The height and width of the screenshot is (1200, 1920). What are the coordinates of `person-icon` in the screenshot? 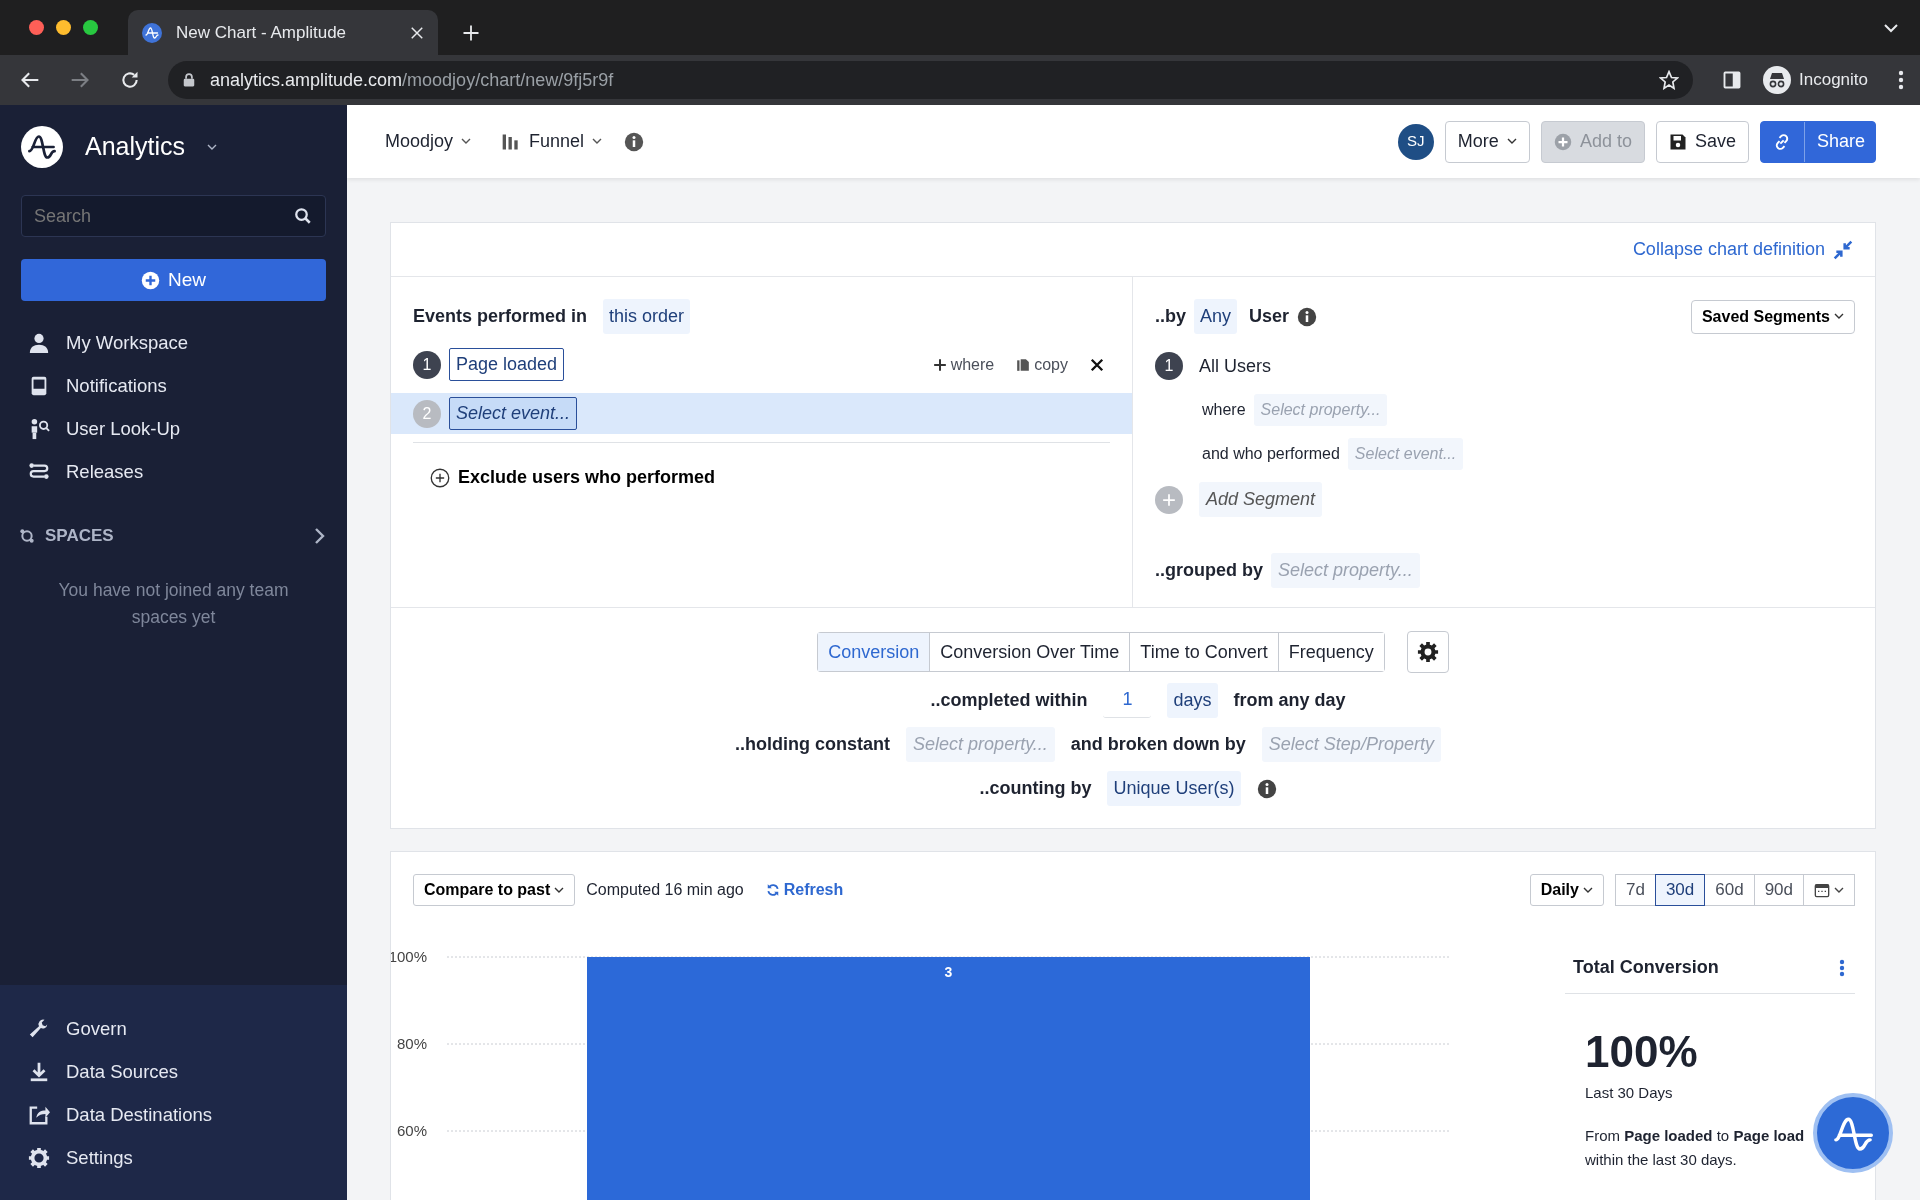 It's located at (39, 342).